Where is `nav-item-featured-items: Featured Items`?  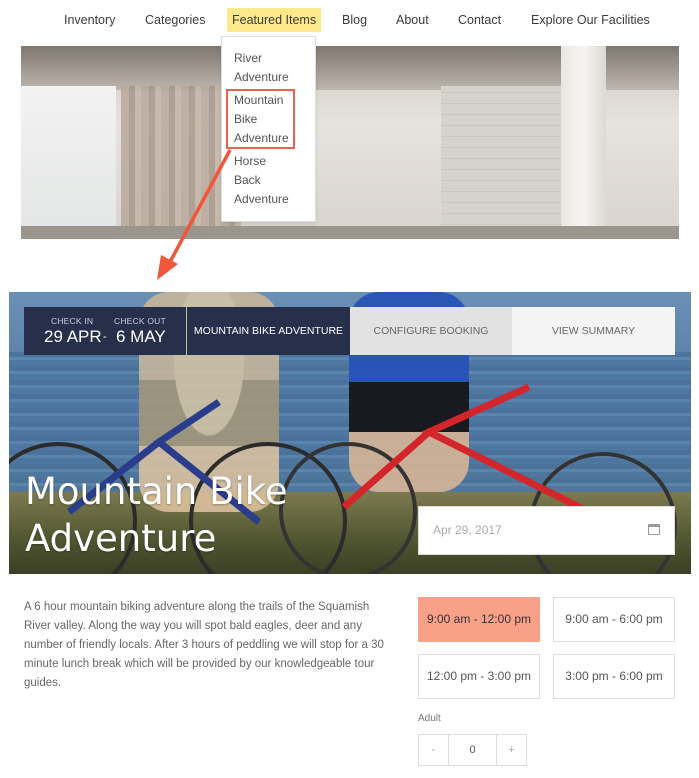
nav-item-featured-items: Featured Items is located at coordinates (274, 20).